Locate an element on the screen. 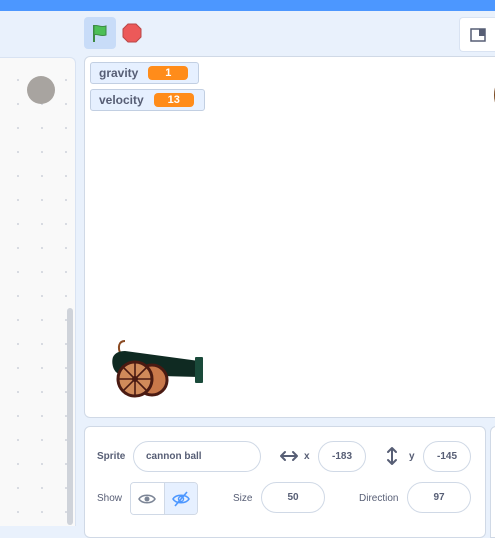 This screenshot has width=495, height=538. x-label: x is located at coordinates (307, 456).